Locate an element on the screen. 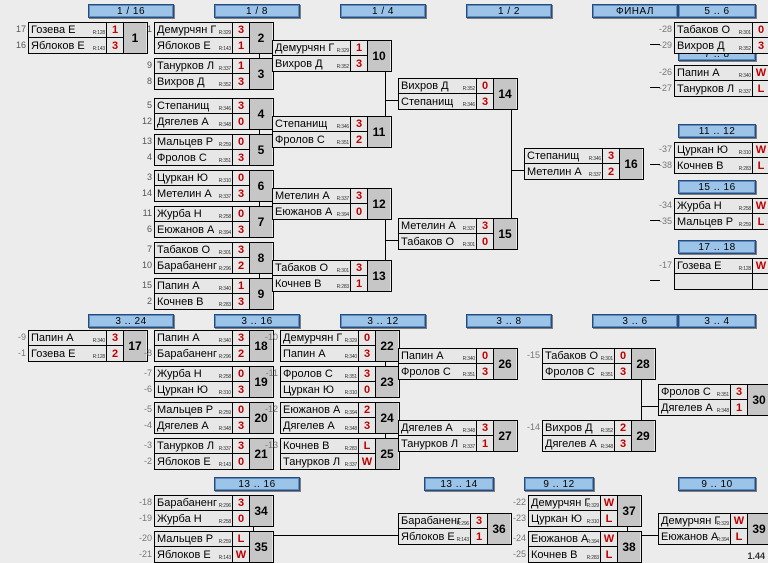 The image size is (768, 563). match-box: Кочнев В R:283 L Танурков Л R:337 W 25 is located at coordinates (340, 454).